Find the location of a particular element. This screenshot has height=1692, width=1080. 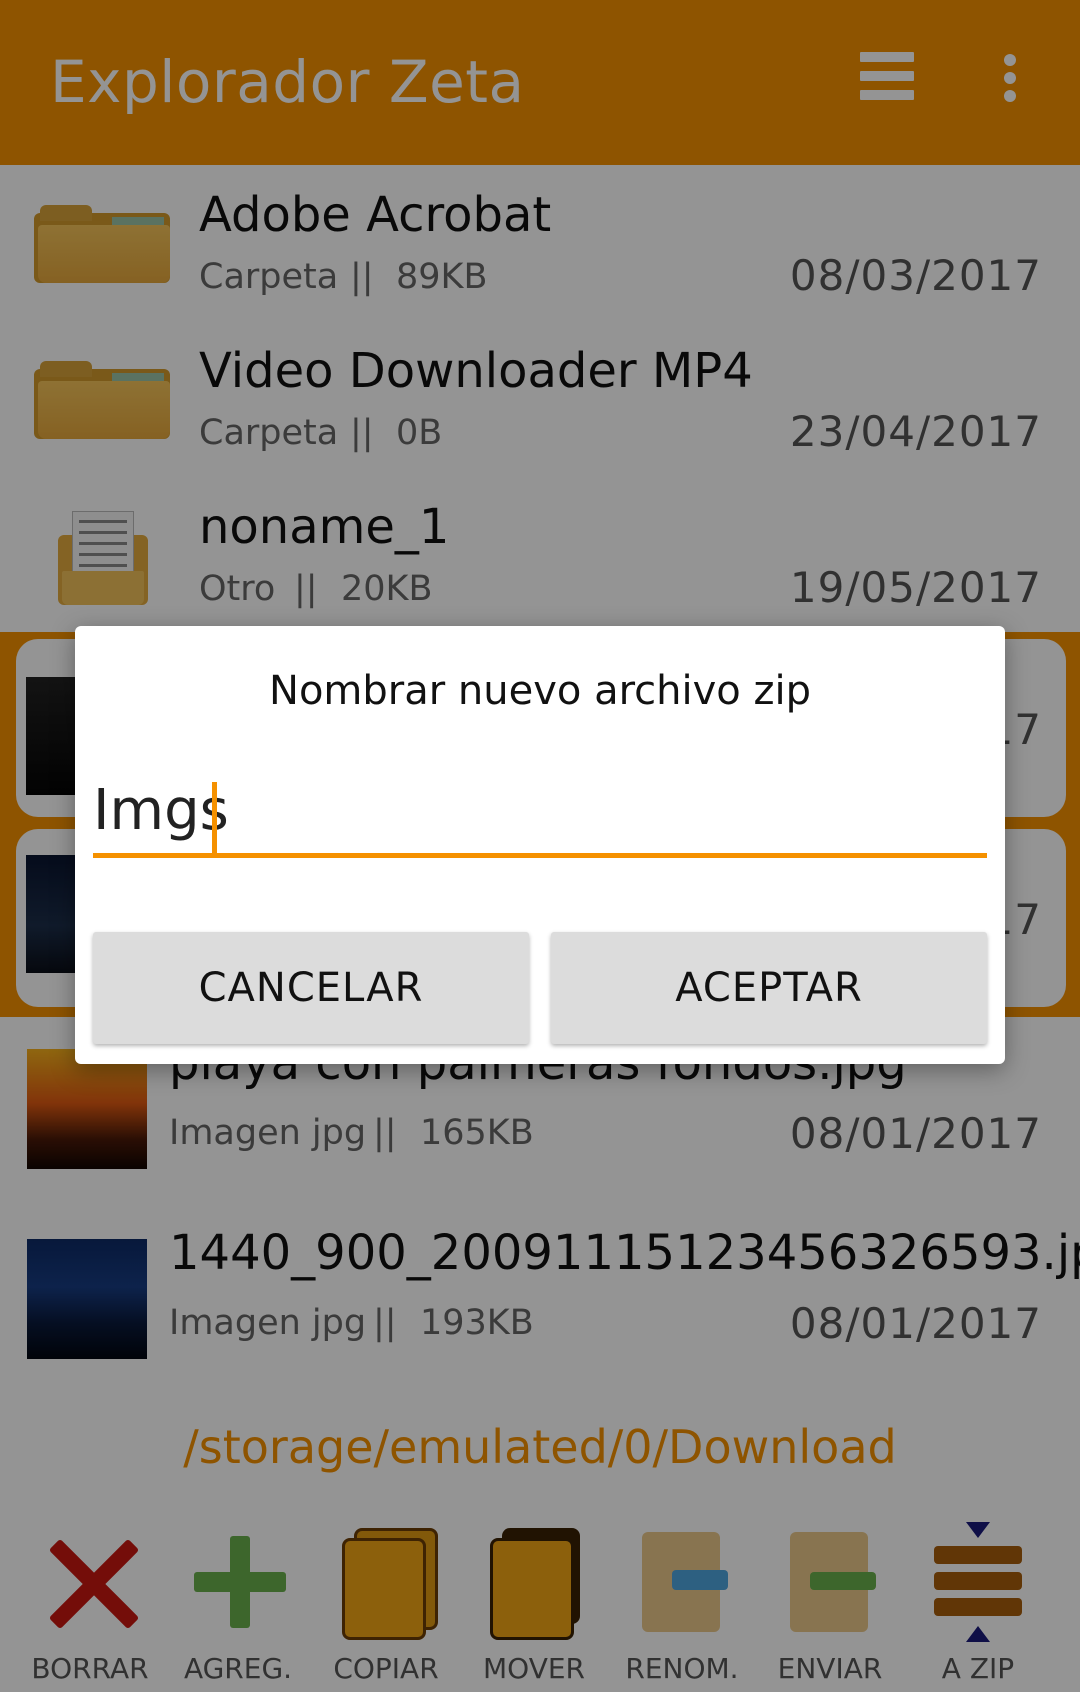

text-cursor is located at coordinates (214, 818).